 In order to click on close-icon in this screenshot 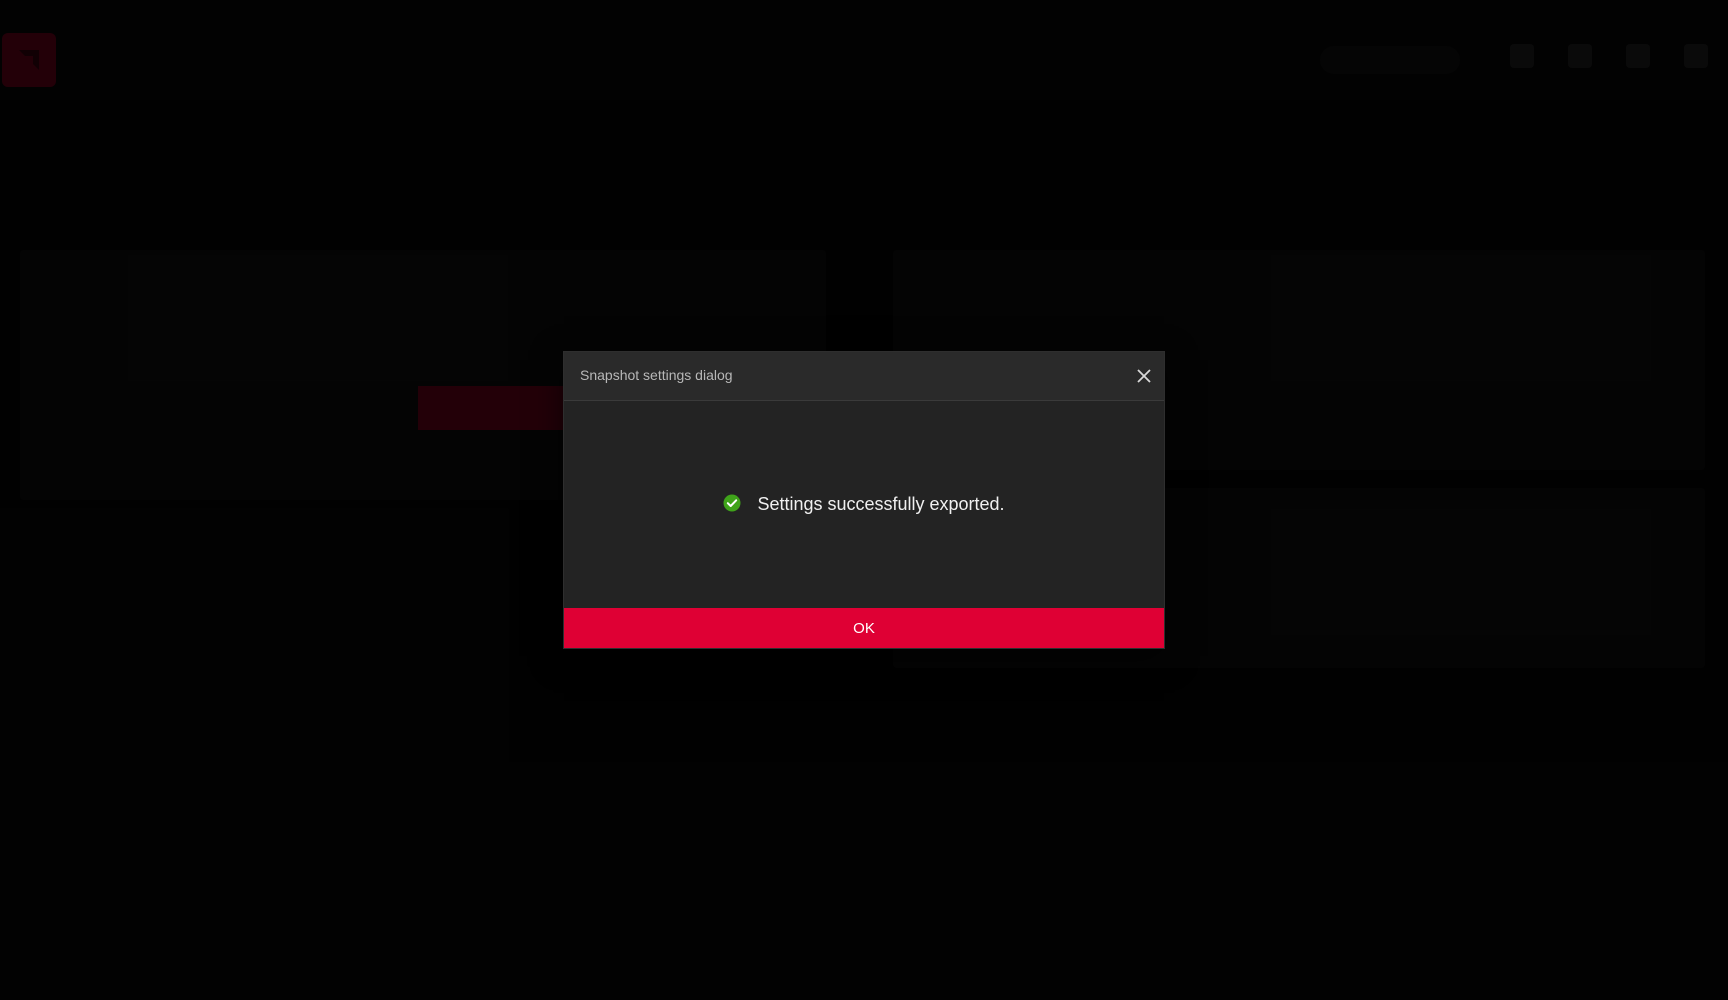, I will do `click(1144, 376)`.